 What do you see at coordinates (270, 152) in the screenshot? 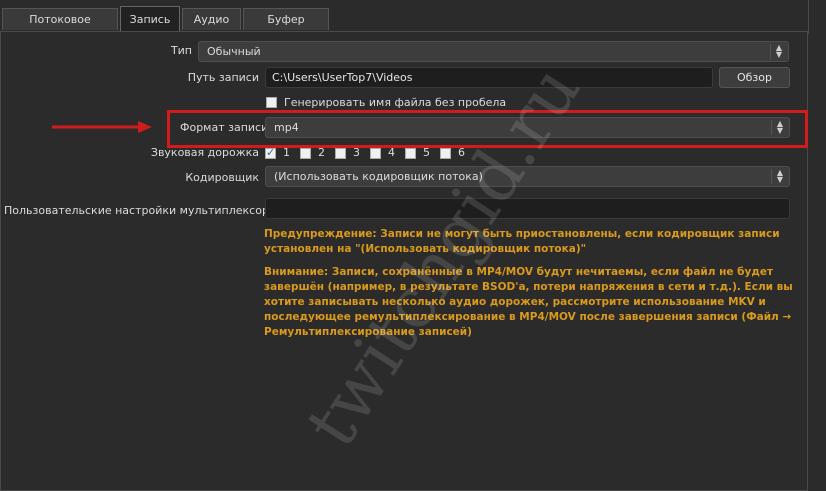
I see `track-1-checkbox` at bounding box center [270, 152].